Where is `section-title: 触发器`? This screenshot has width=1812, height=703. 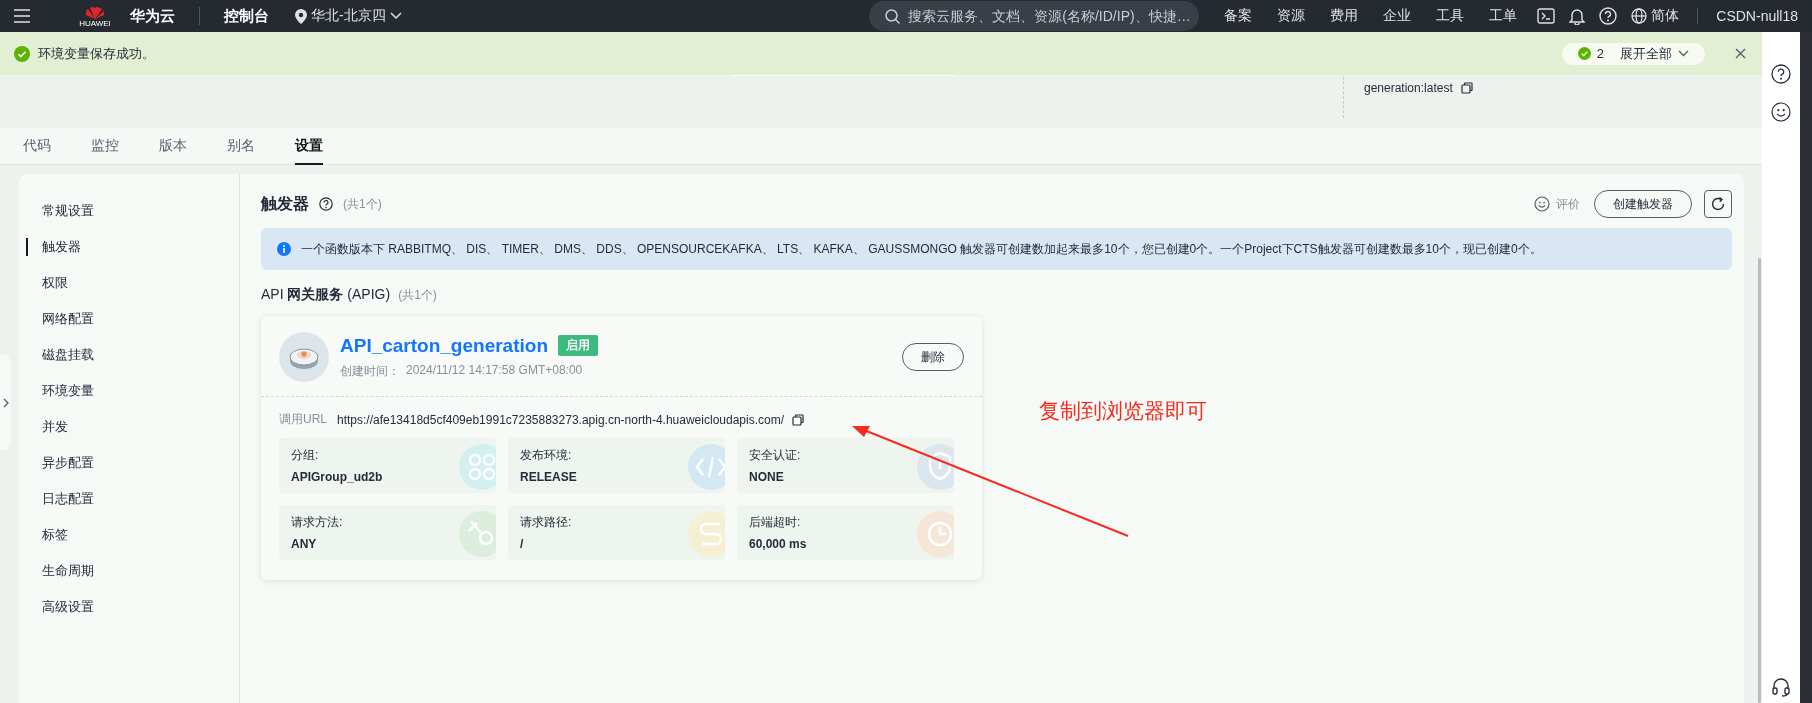 section-title: 触发器 is located at coordinates (285, 203).